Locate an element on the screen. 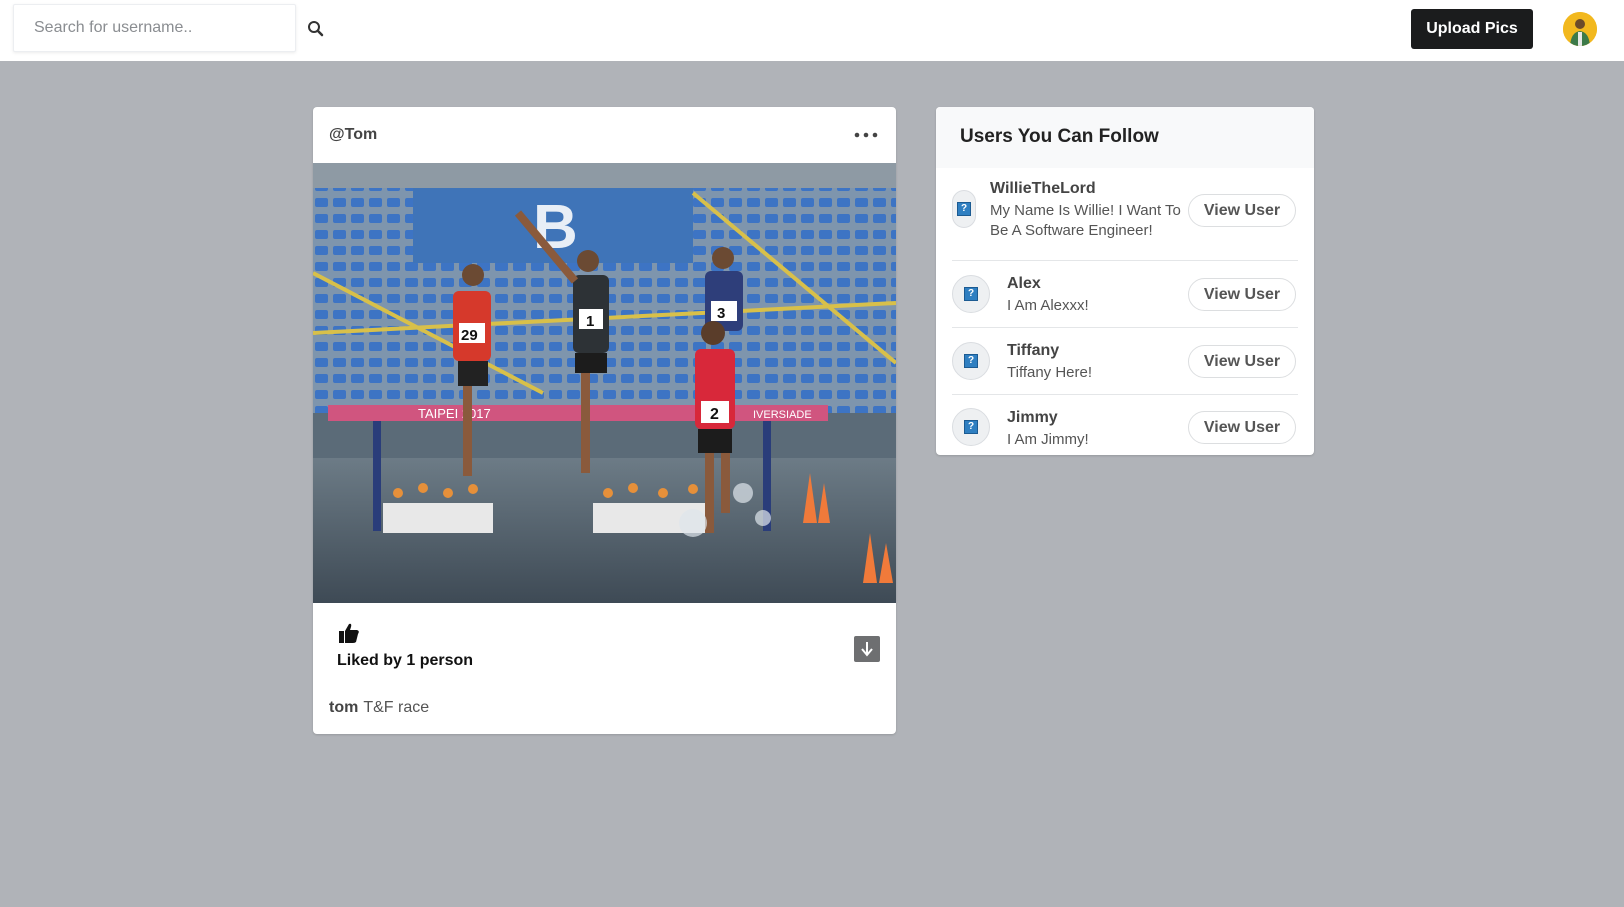  user-name: Alex is located at coordinates (1024, 284).